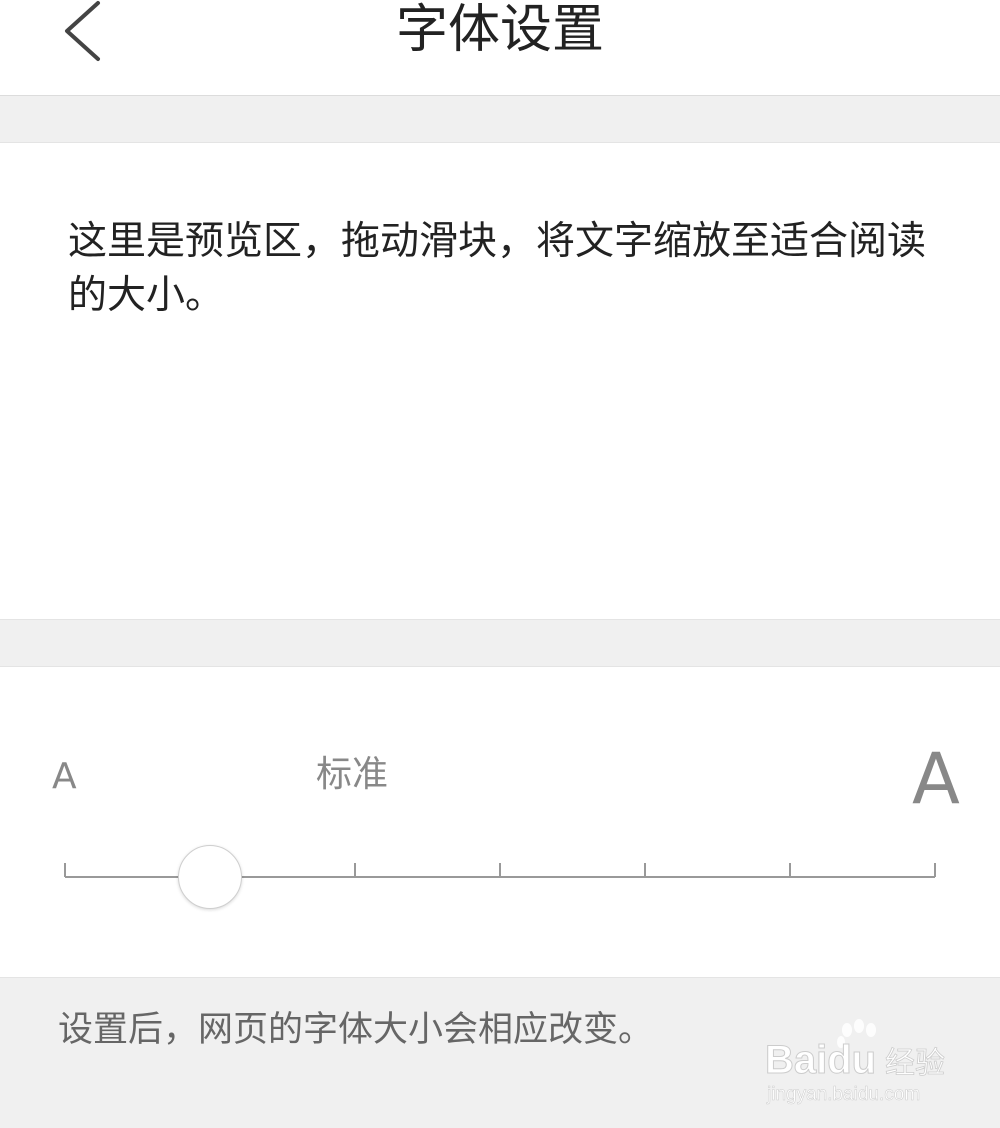 This screenshot has height=1128, width=1000. I want to click on preview-text: 这里是预览区，拖动滑块，将文字缩放至适合阅读的大小。, so click(497, 268).